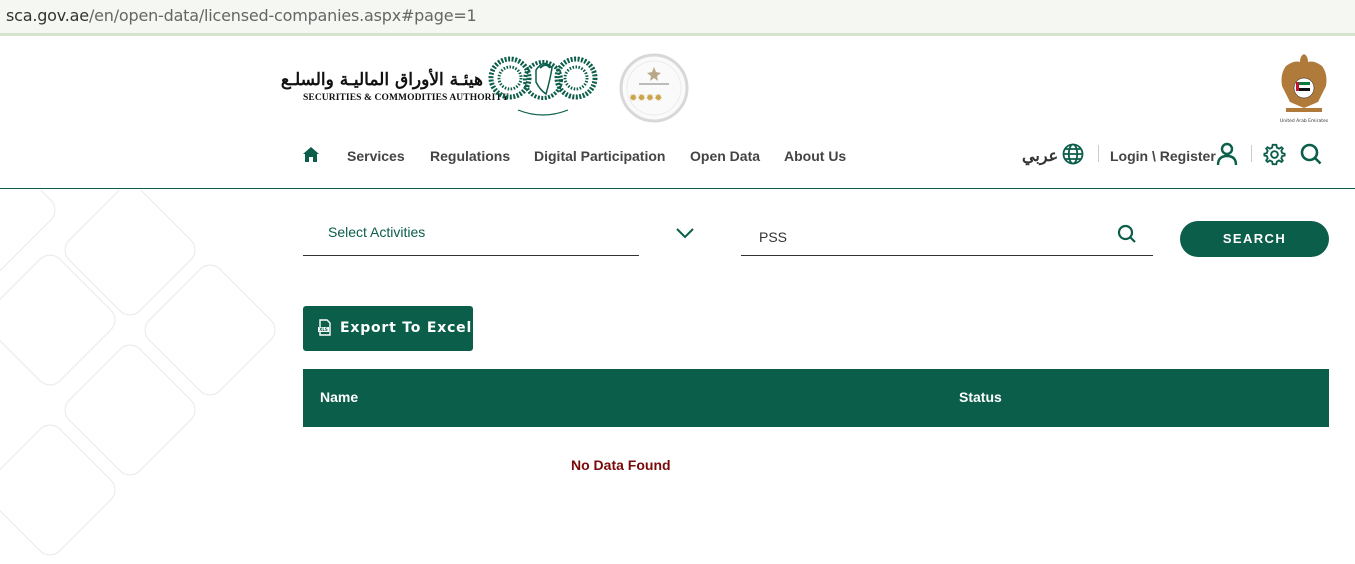  Describe the element at coordinates (1311, 154) in the screenshot. I see `search-icon` at that location.